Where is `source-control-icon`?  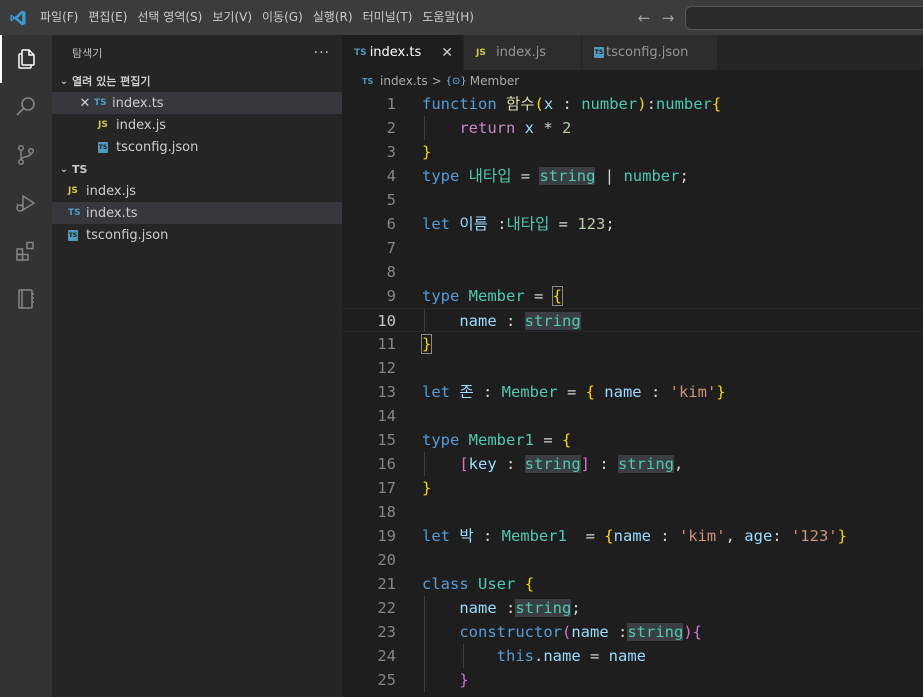 source-control-icon is located at coordinates (26, 155).